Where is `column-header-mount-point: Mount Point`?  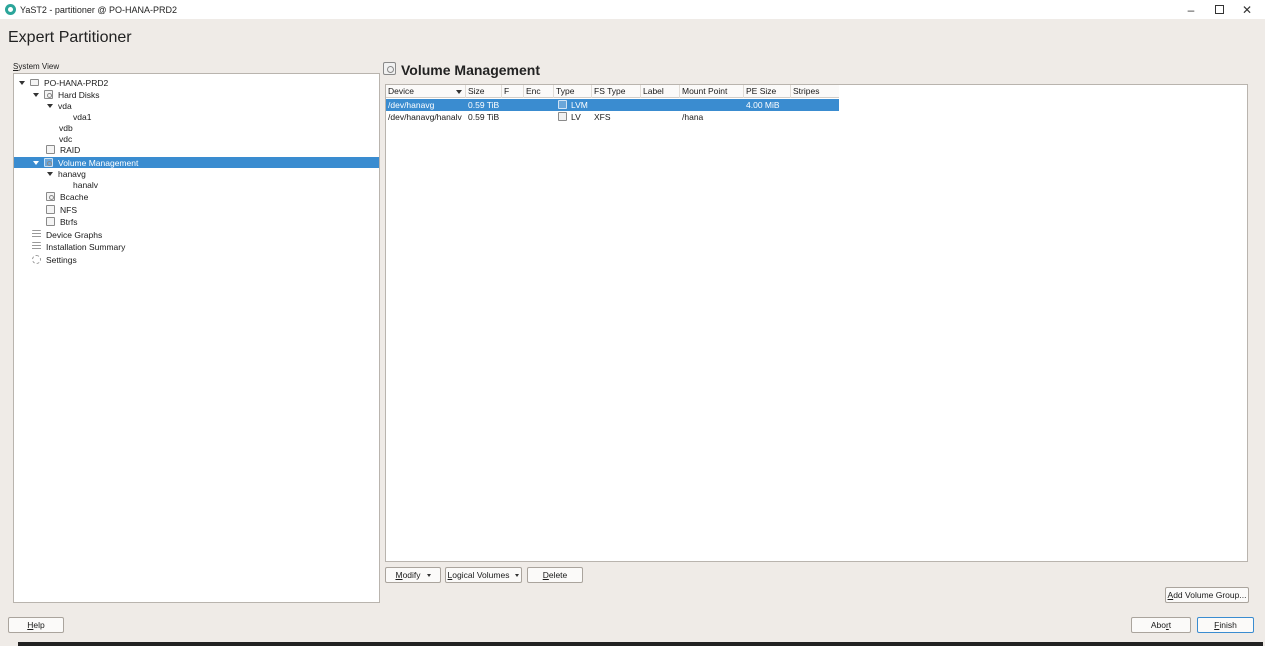
column-header-mount-point: Mount Point is located at coordinates (712, 91).